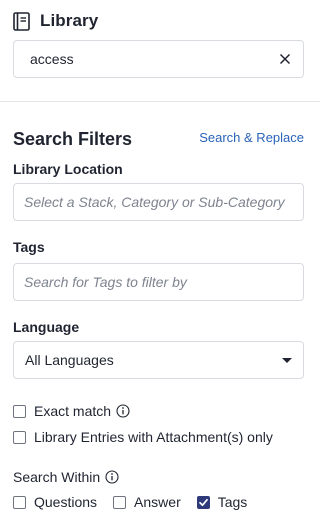  Describe the element at coordinates (153, 59) in the screenshot. I see `search-input` at that location.